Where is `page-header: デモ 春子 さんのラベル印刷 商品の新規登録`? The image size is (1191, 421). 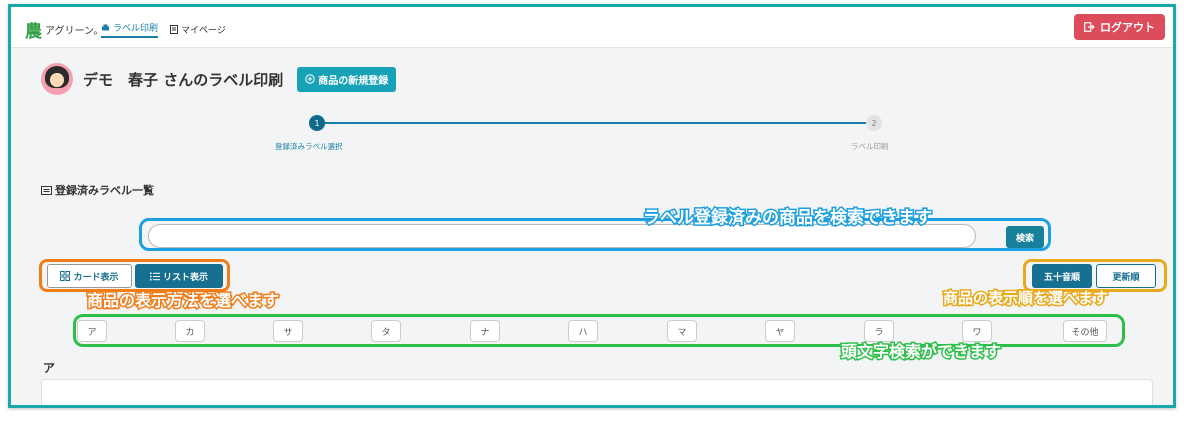
page-header: デモ 春子 さんのラベル印刷 商品の新規登録 is located at coordinates (219, 79).